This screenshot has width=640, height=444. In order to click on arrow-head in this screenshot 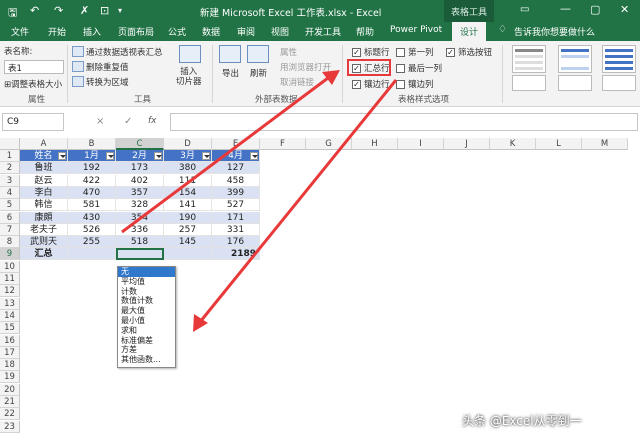, I will do `click(331, 77)`.